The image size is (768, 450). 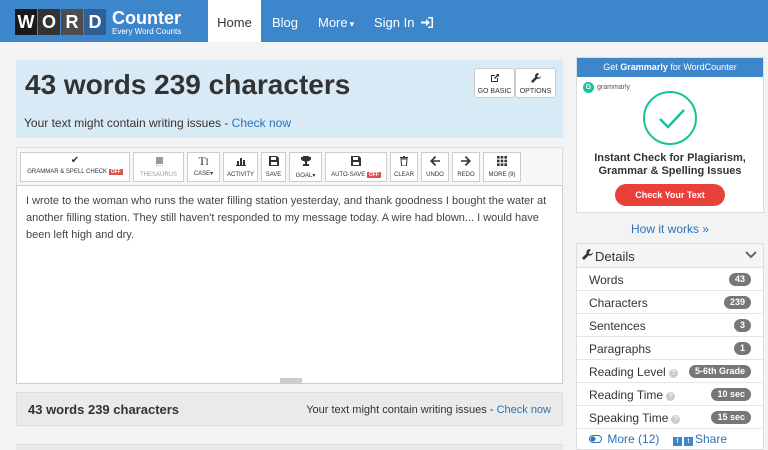 What do you see at coordinates (670, 256) in the screenshot?
I see `details-header: Details` at bounding box center [670, 256].